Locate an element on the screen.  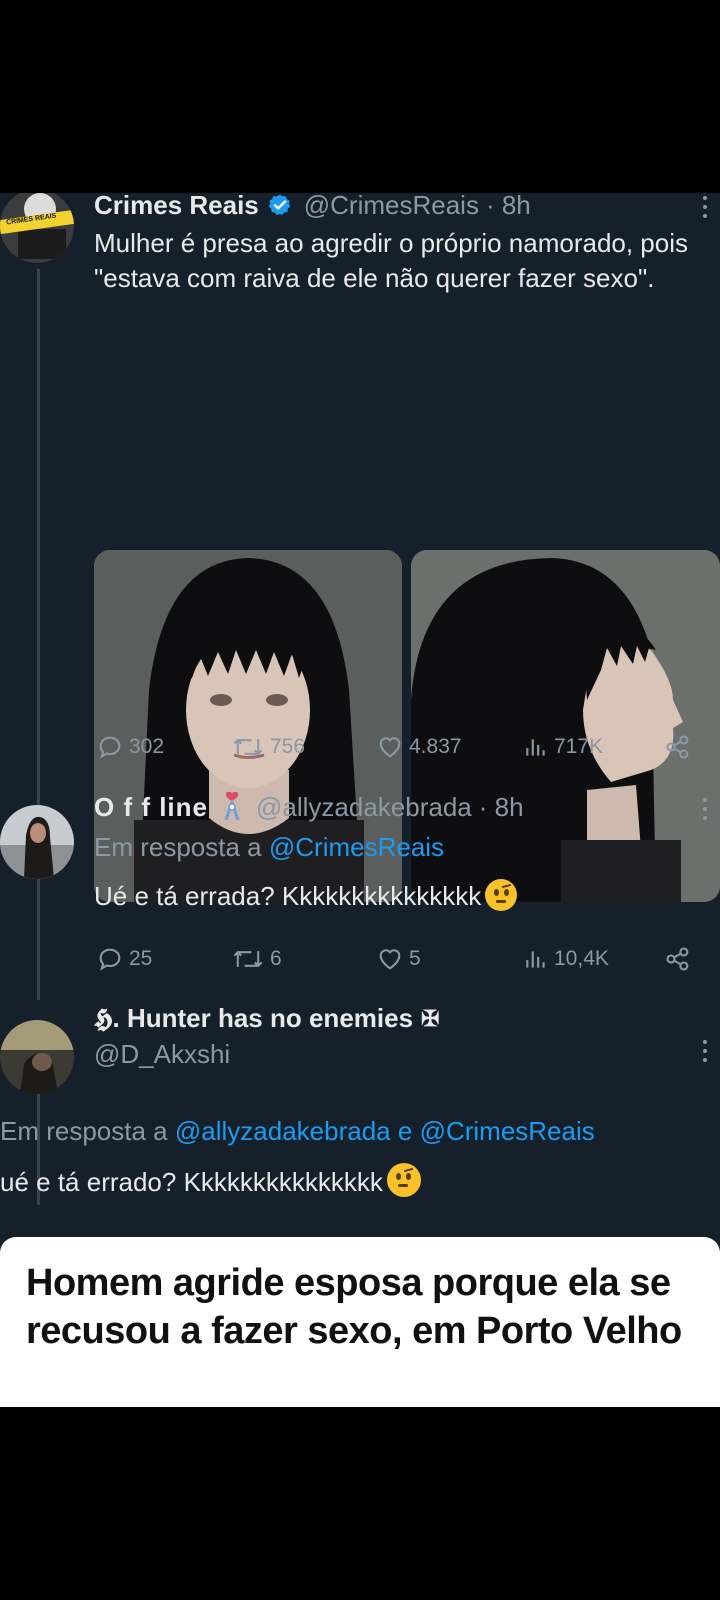
reply2-author-name: 𝕳. Hunter has no enemies is located at coordinates (253, 1019).